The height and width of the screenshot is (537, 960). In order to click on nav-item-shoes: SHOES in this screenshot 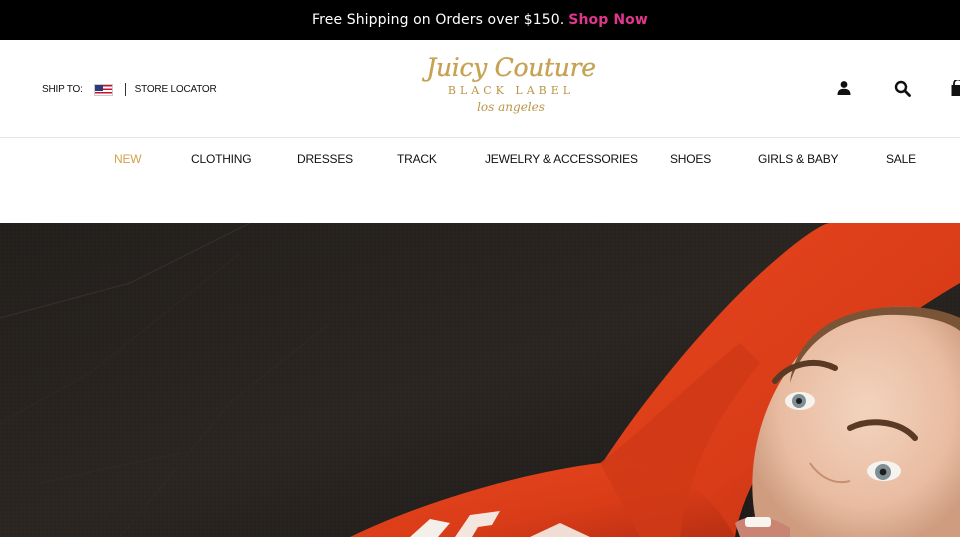, I will do `click(690, 159)`.